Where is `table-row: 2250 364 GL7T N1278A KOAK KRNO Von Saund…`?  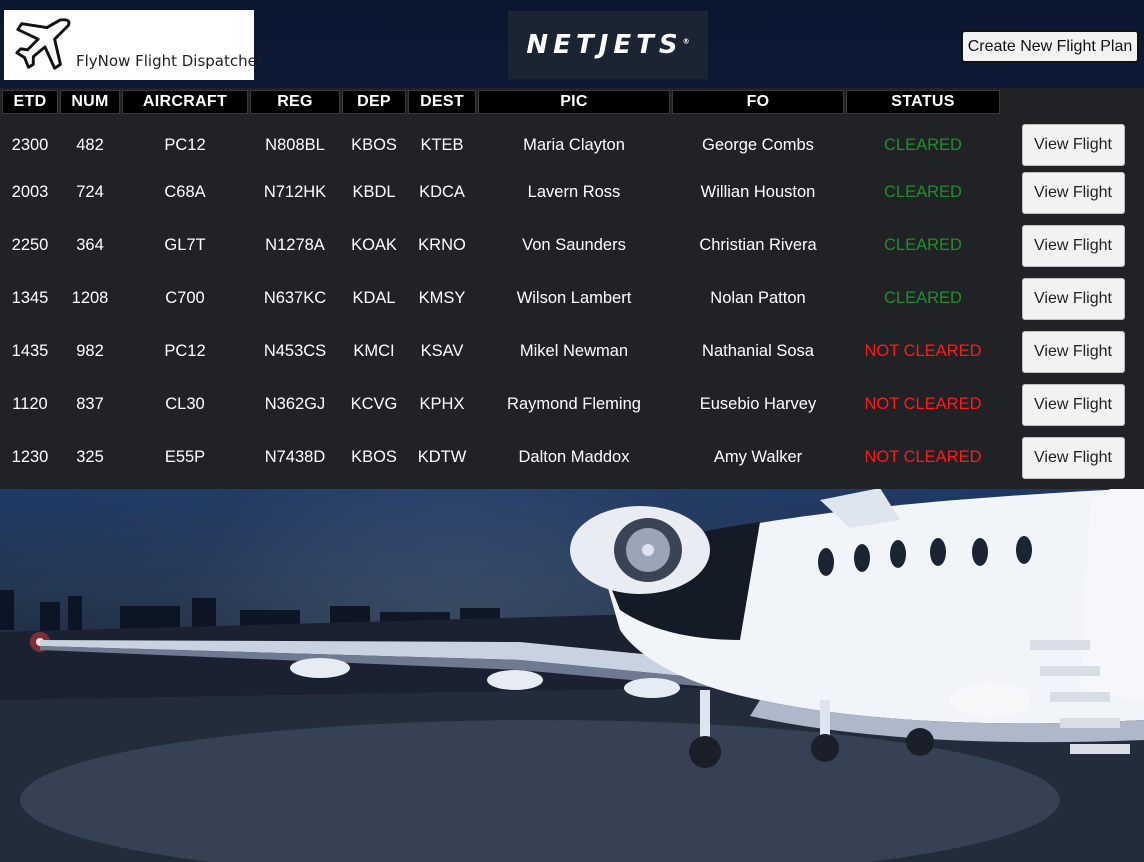 table-row: 2250 364 GL7T N1278A KOAK KRNO Von Saund… is located at coordinates (565, 245).